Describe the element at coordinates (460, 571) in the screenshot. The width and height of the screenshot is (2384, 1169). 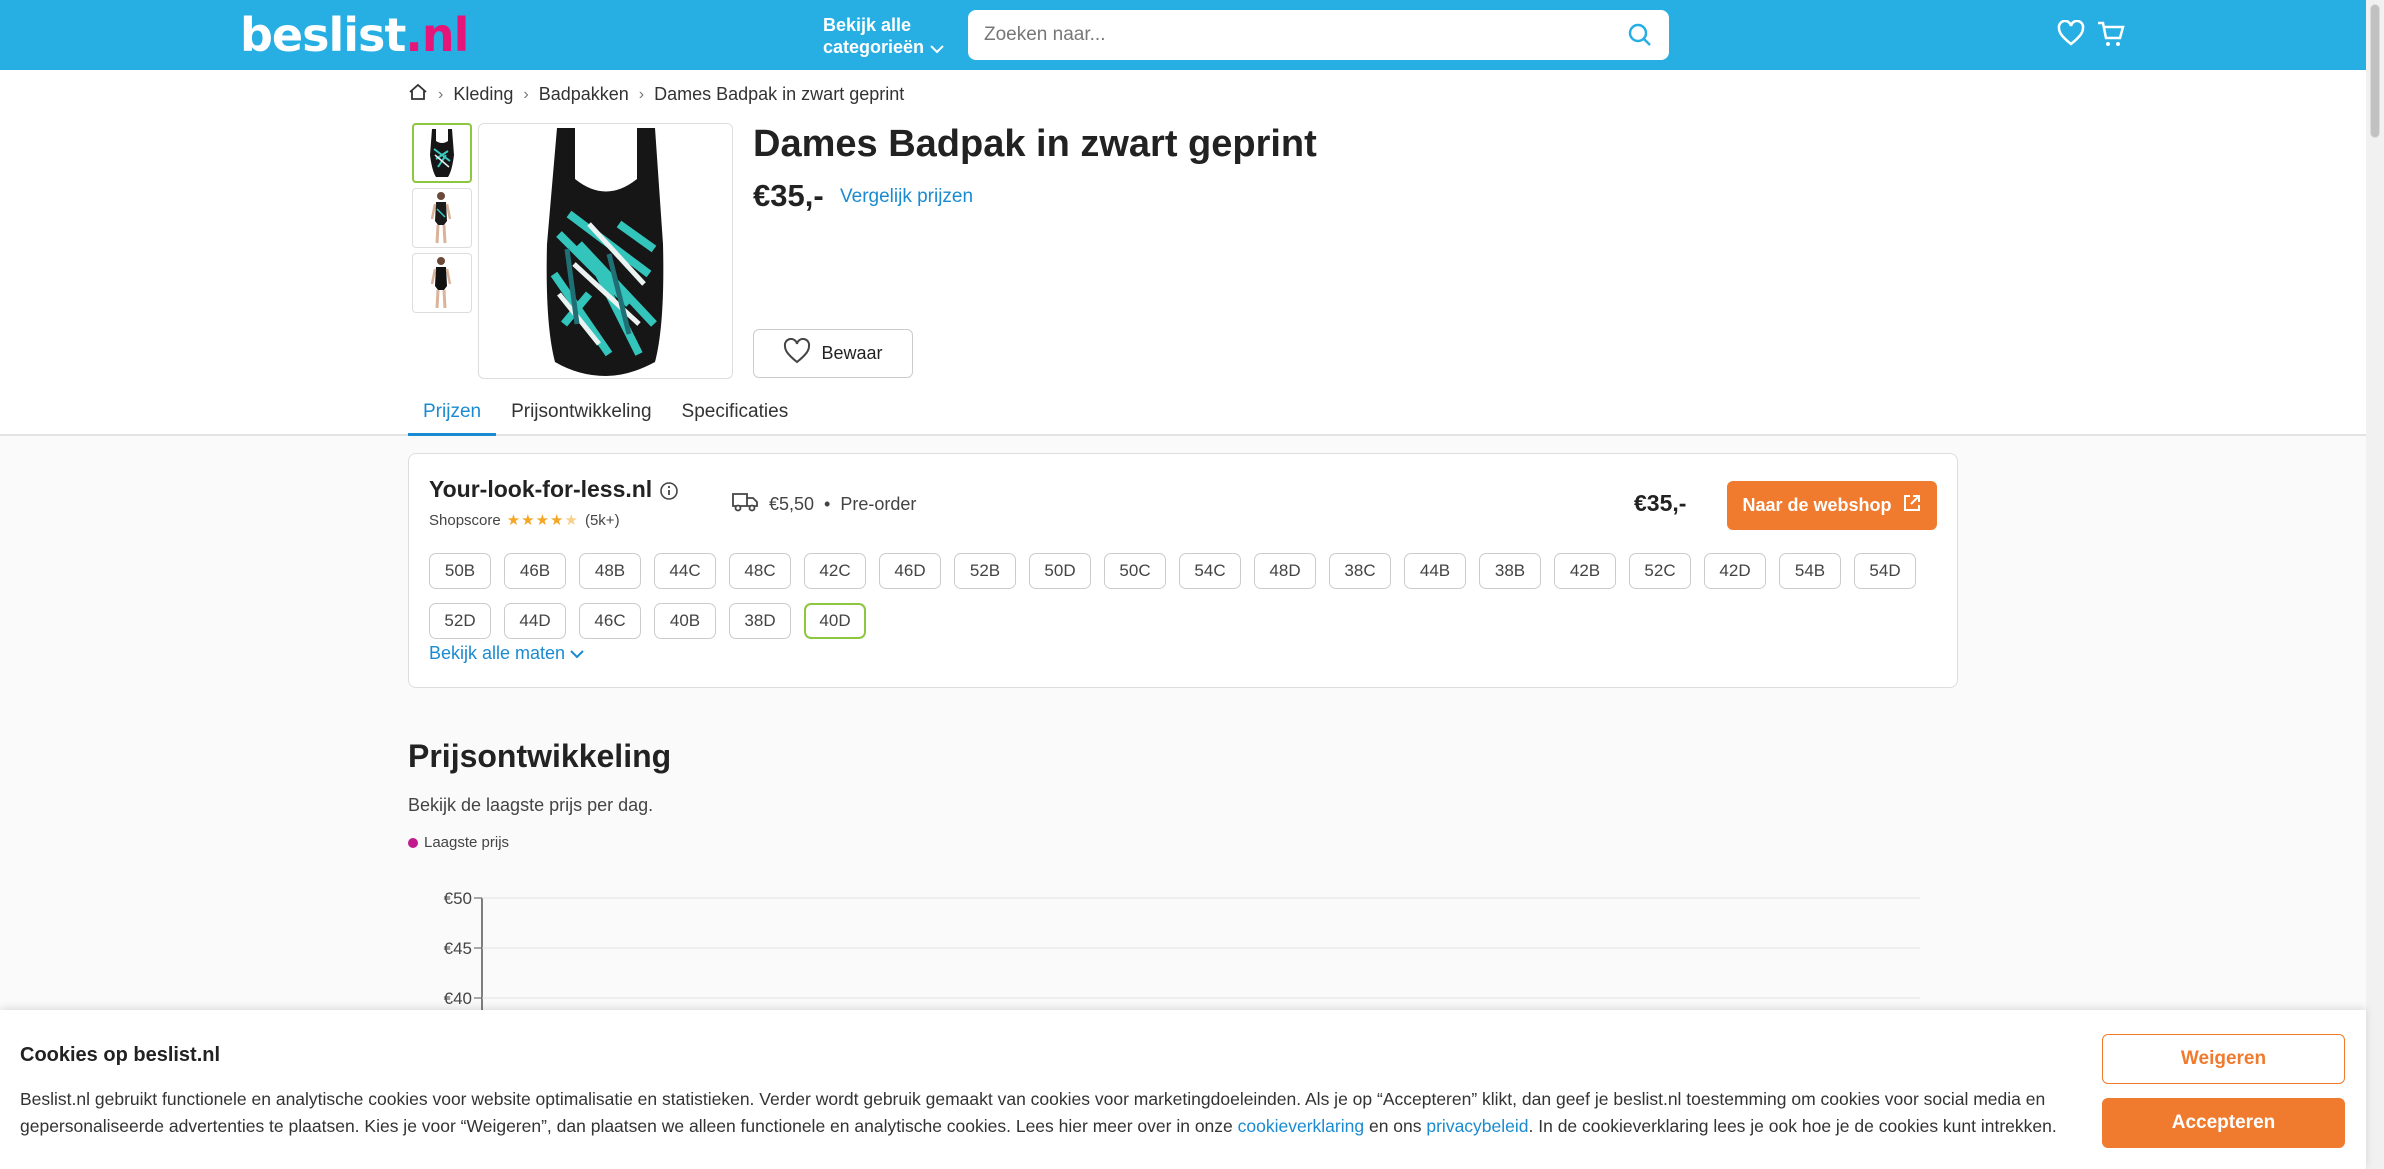
I see `size-option: 50B` at that location.